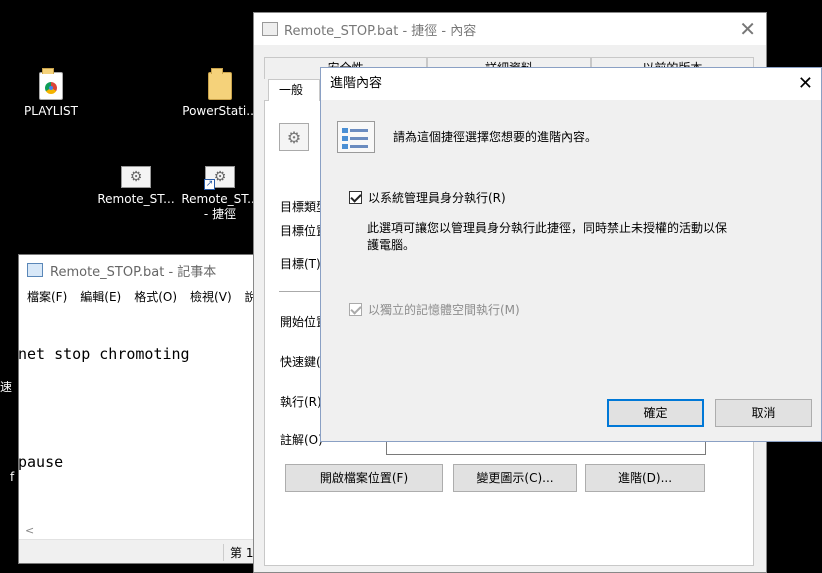 The height and width of the screenshot is (573, 822). I want to click on text-line: pause, so click(41, 462).